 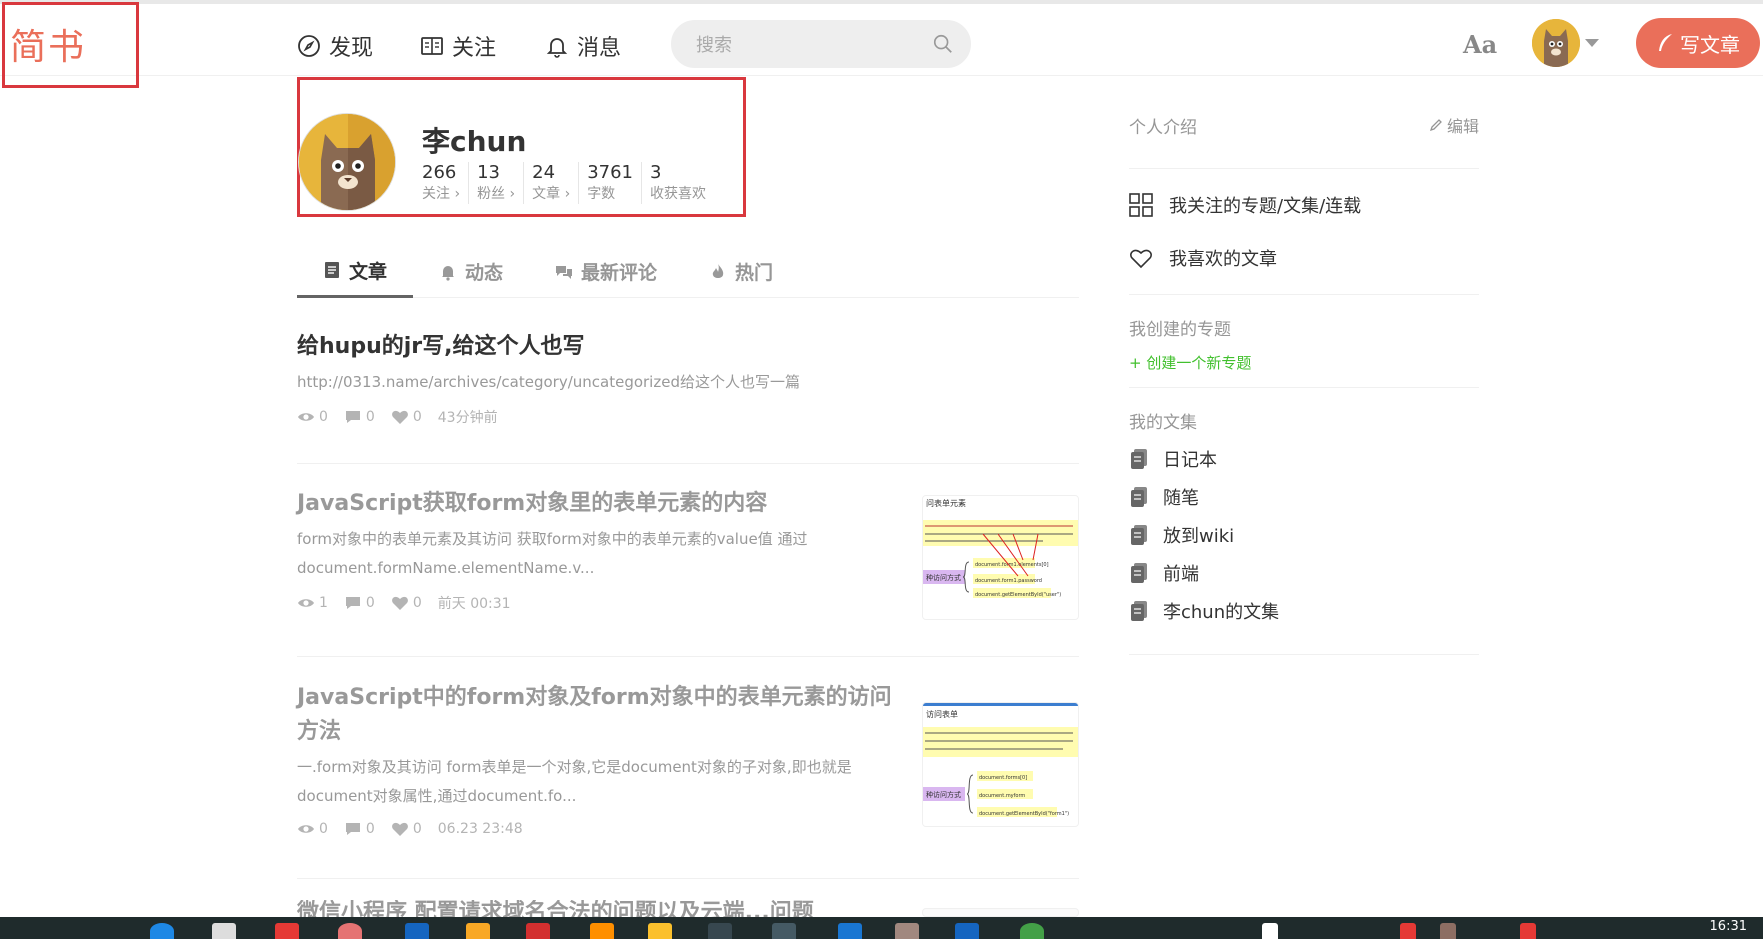 What do you see at coordinates (355, 271) in the screenshot?
I see `tab-articles: 文章` at bounding box center [355, 271].